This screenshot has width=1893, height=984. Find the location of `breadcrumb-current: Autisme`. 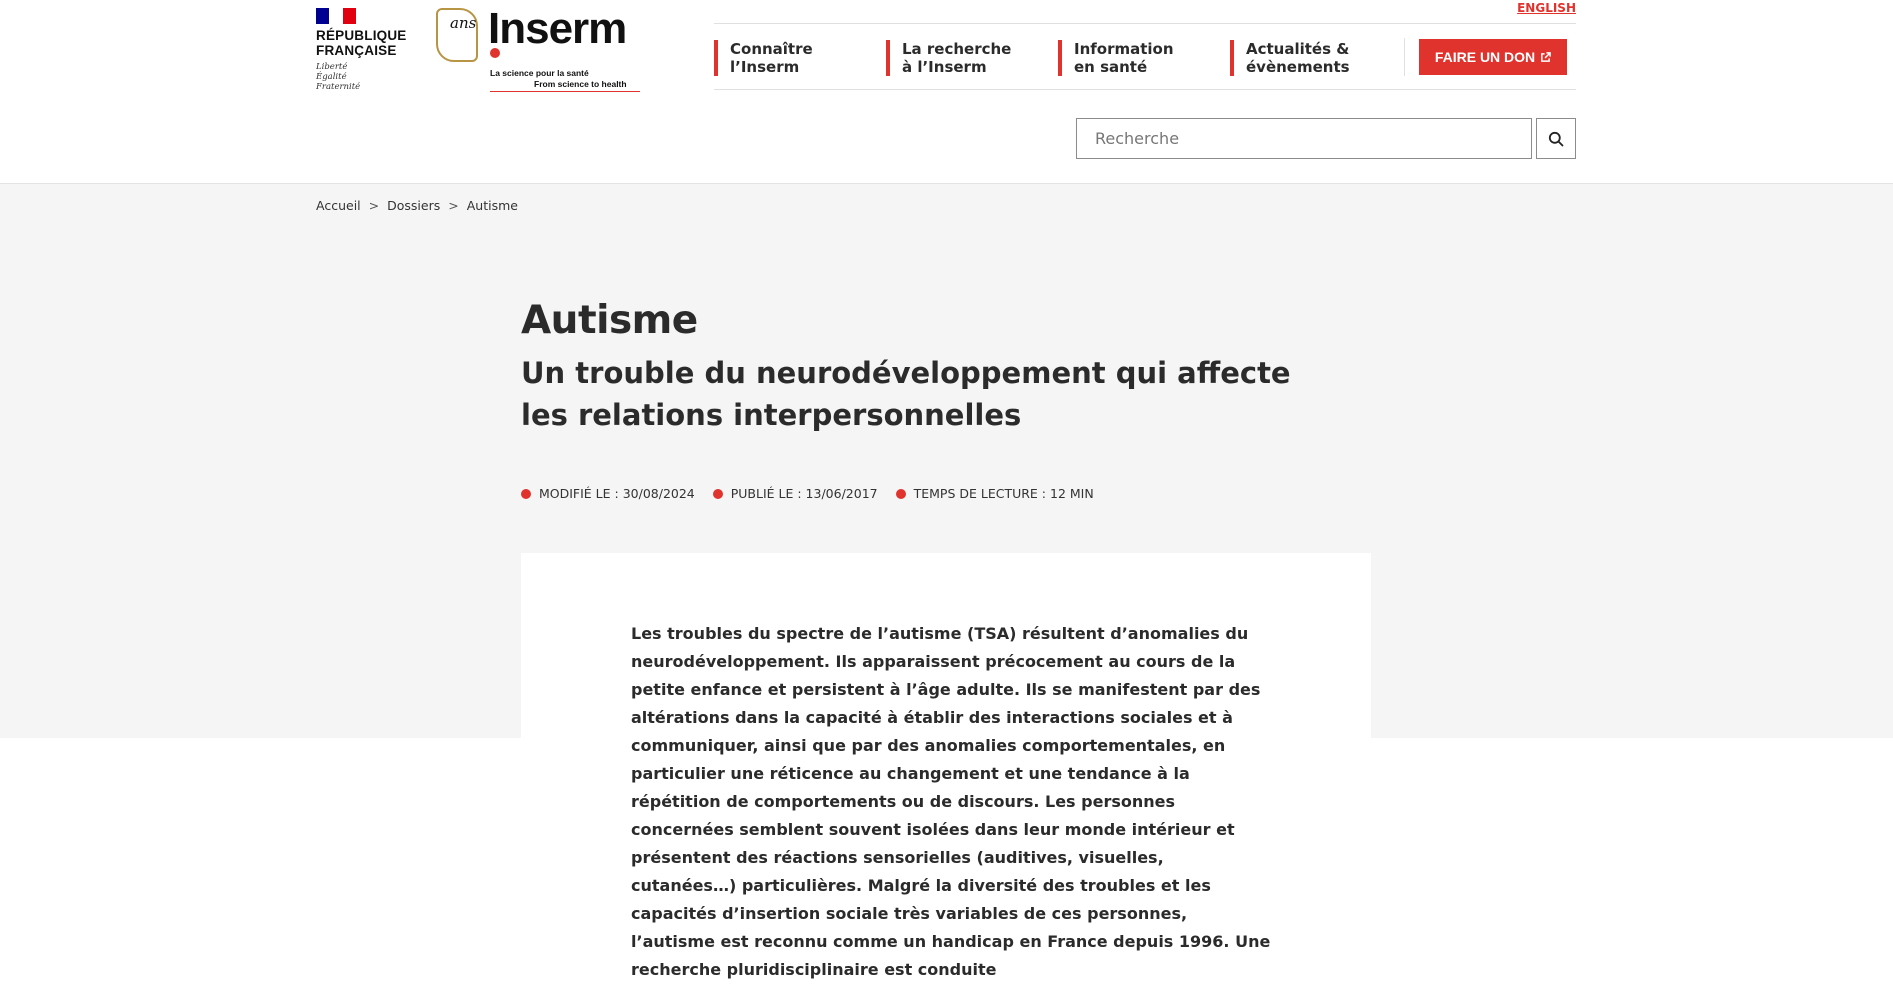

breadcrumb-current: Autisme is located at coordinates (492, 205).